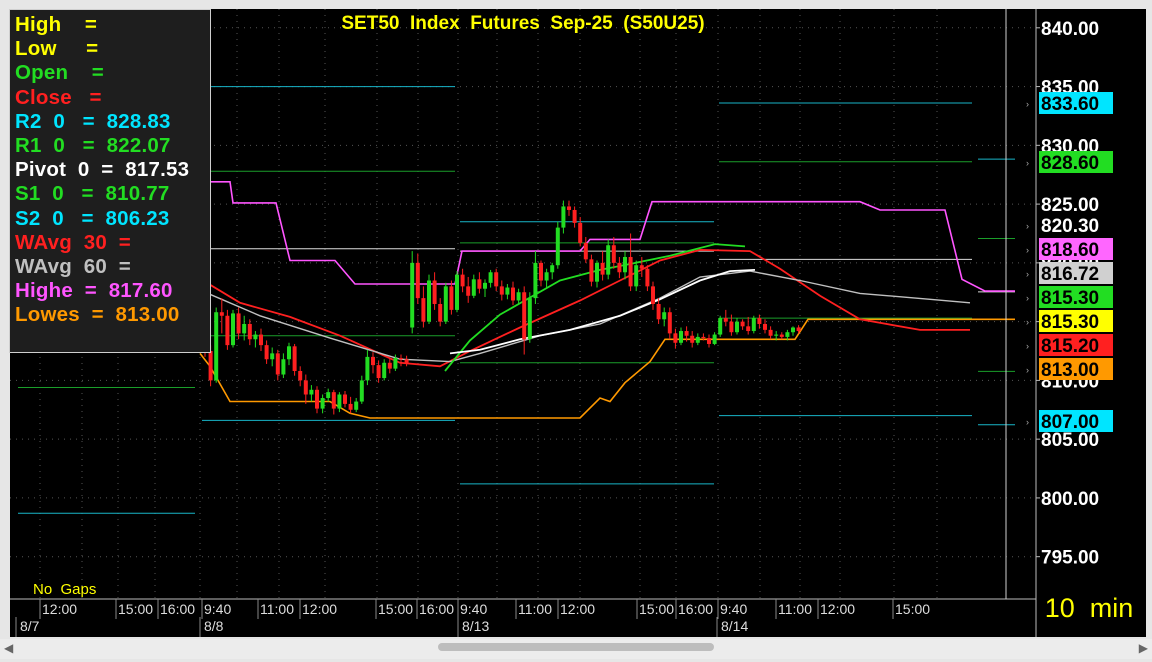 Image resolution: width=1152 pixels, height=662 pixels. I want to click on x-time-label-2: 16:00, so click(177, 609).